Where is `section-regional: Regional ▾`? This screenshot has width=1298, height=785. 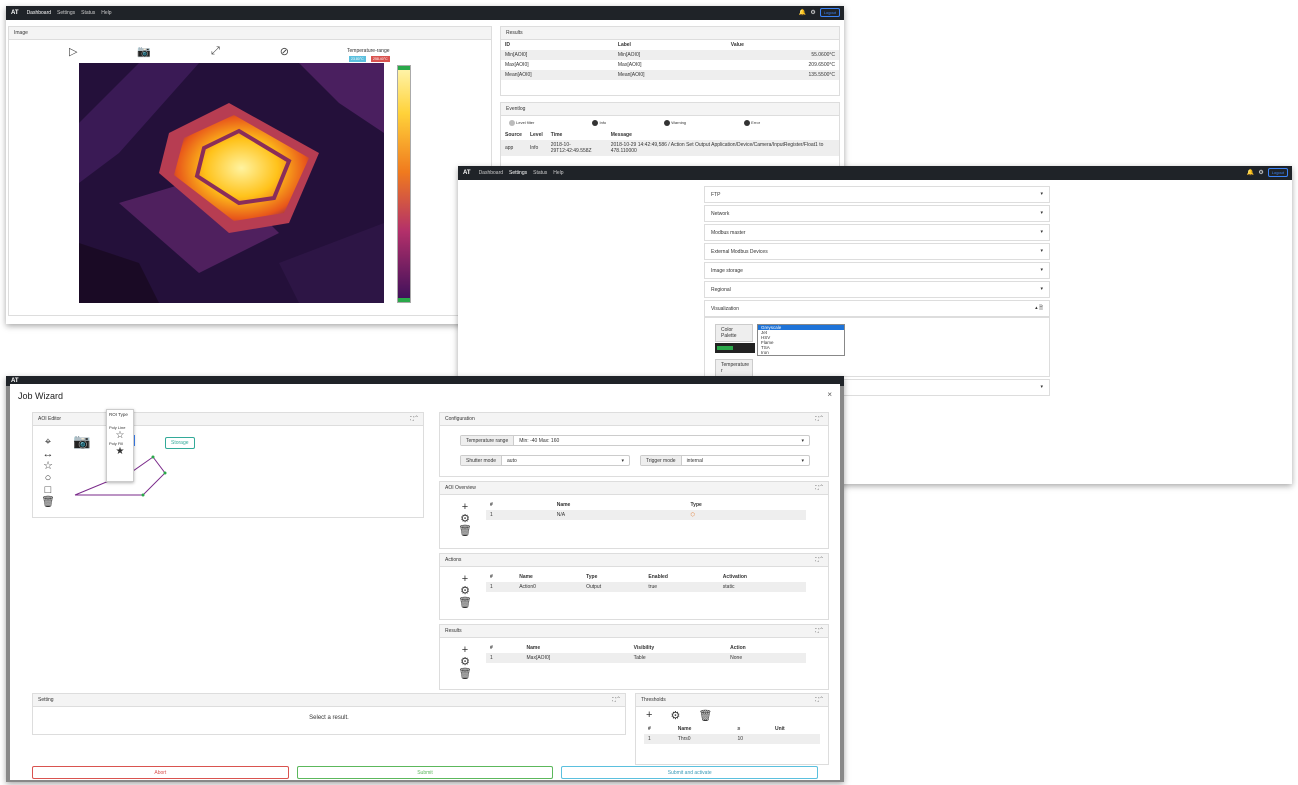
section-regional: Regional ▾ is located at coordinates (877, 289).